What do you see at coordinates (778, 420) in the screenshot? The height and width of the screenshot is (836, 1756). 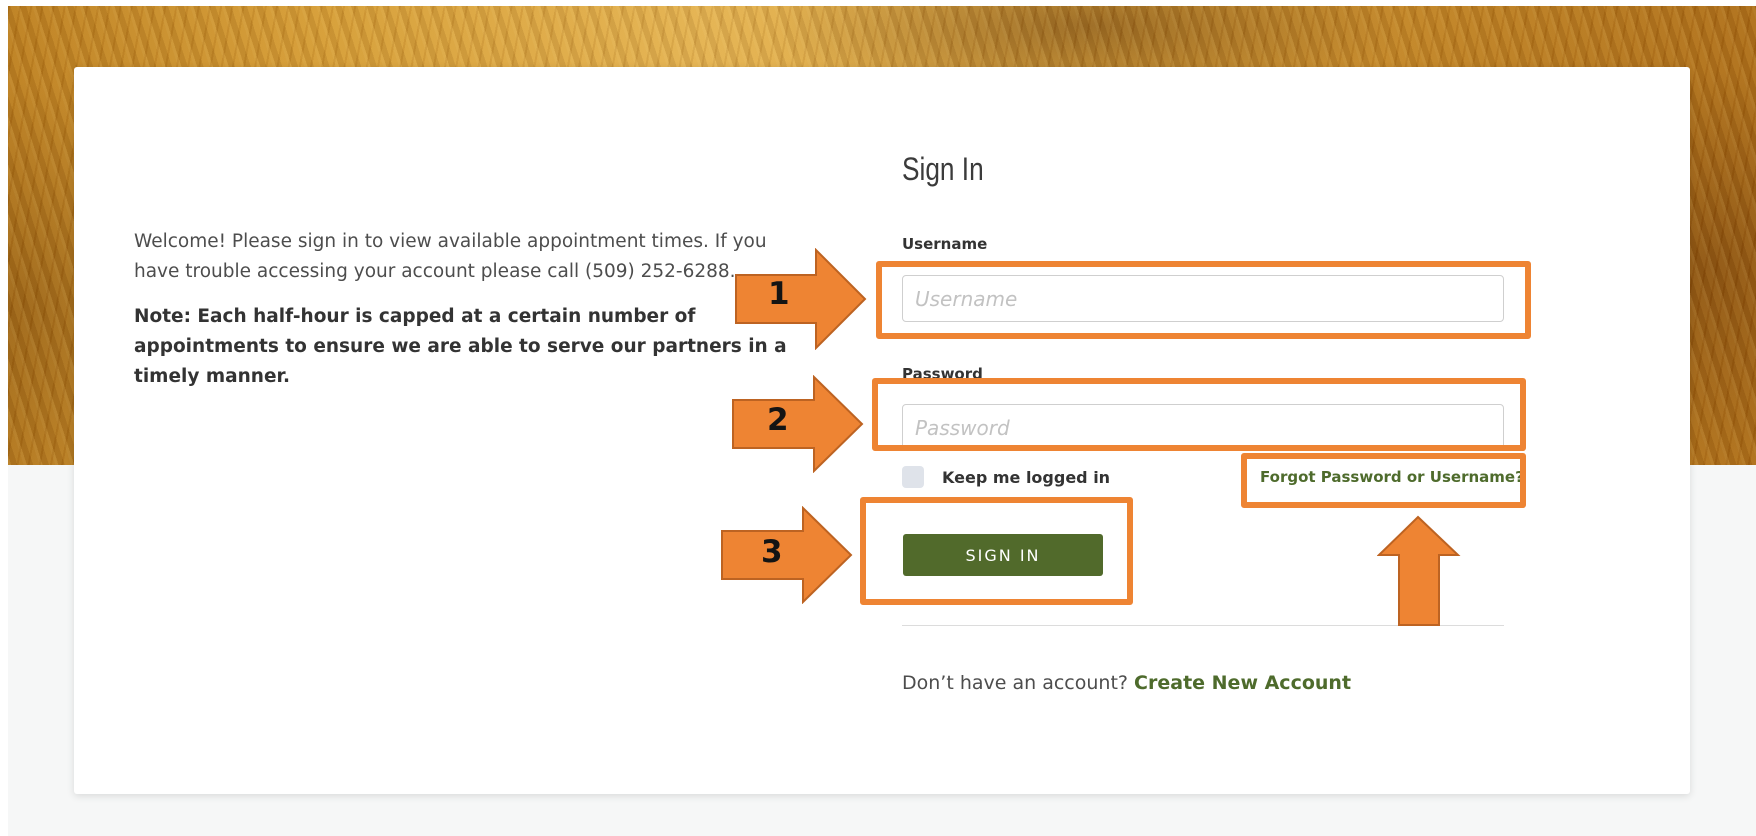 I see `annotation-number-2: 2` at bounding box center [778, 420].